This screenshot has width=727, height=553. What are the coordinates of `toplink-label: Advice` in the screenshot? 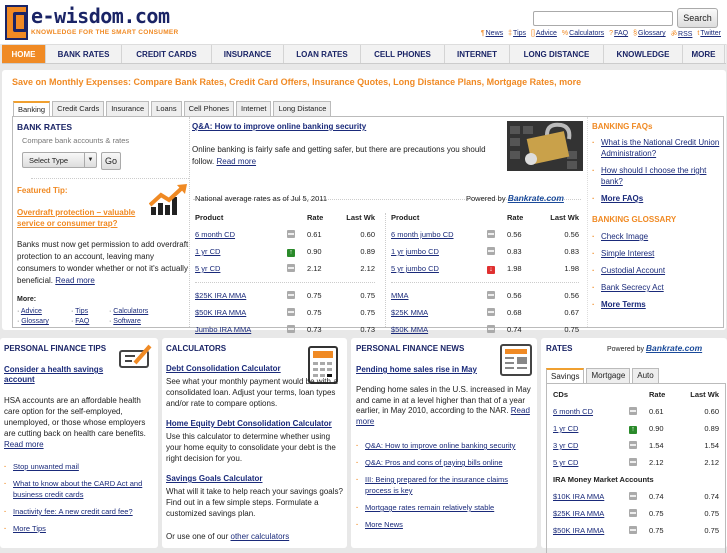 It's located at (546, 33).